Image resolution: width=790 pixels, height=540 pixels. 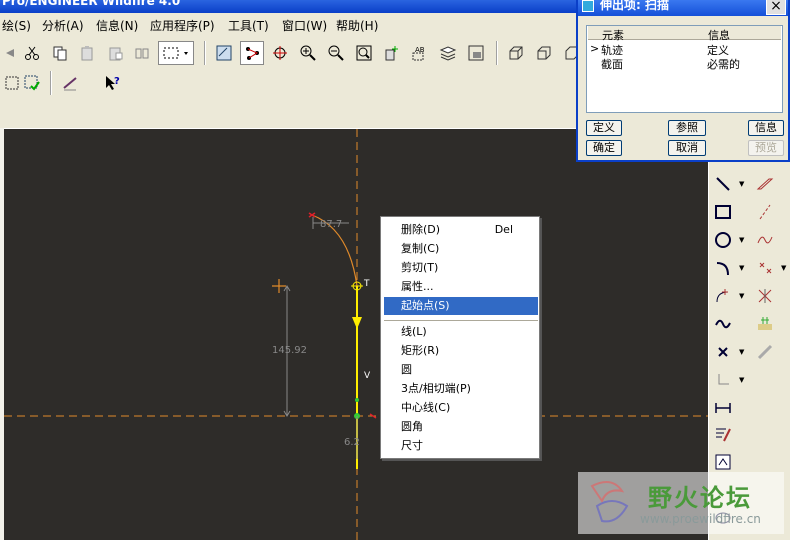 What do you see at coordinates (741, 352) in the screenshot?
I see `point-cross-dropdown-icon: ▼` at bounding box center [741, 352].